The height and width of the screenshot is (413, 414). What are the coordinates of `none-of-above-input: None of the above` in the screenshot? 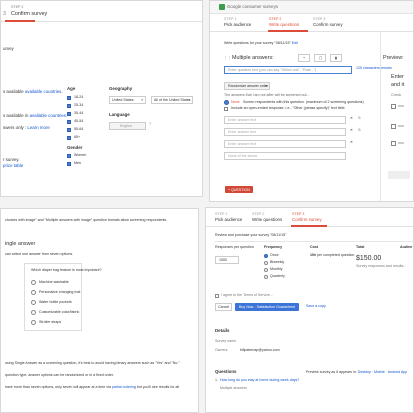 It's located at (285, 156).